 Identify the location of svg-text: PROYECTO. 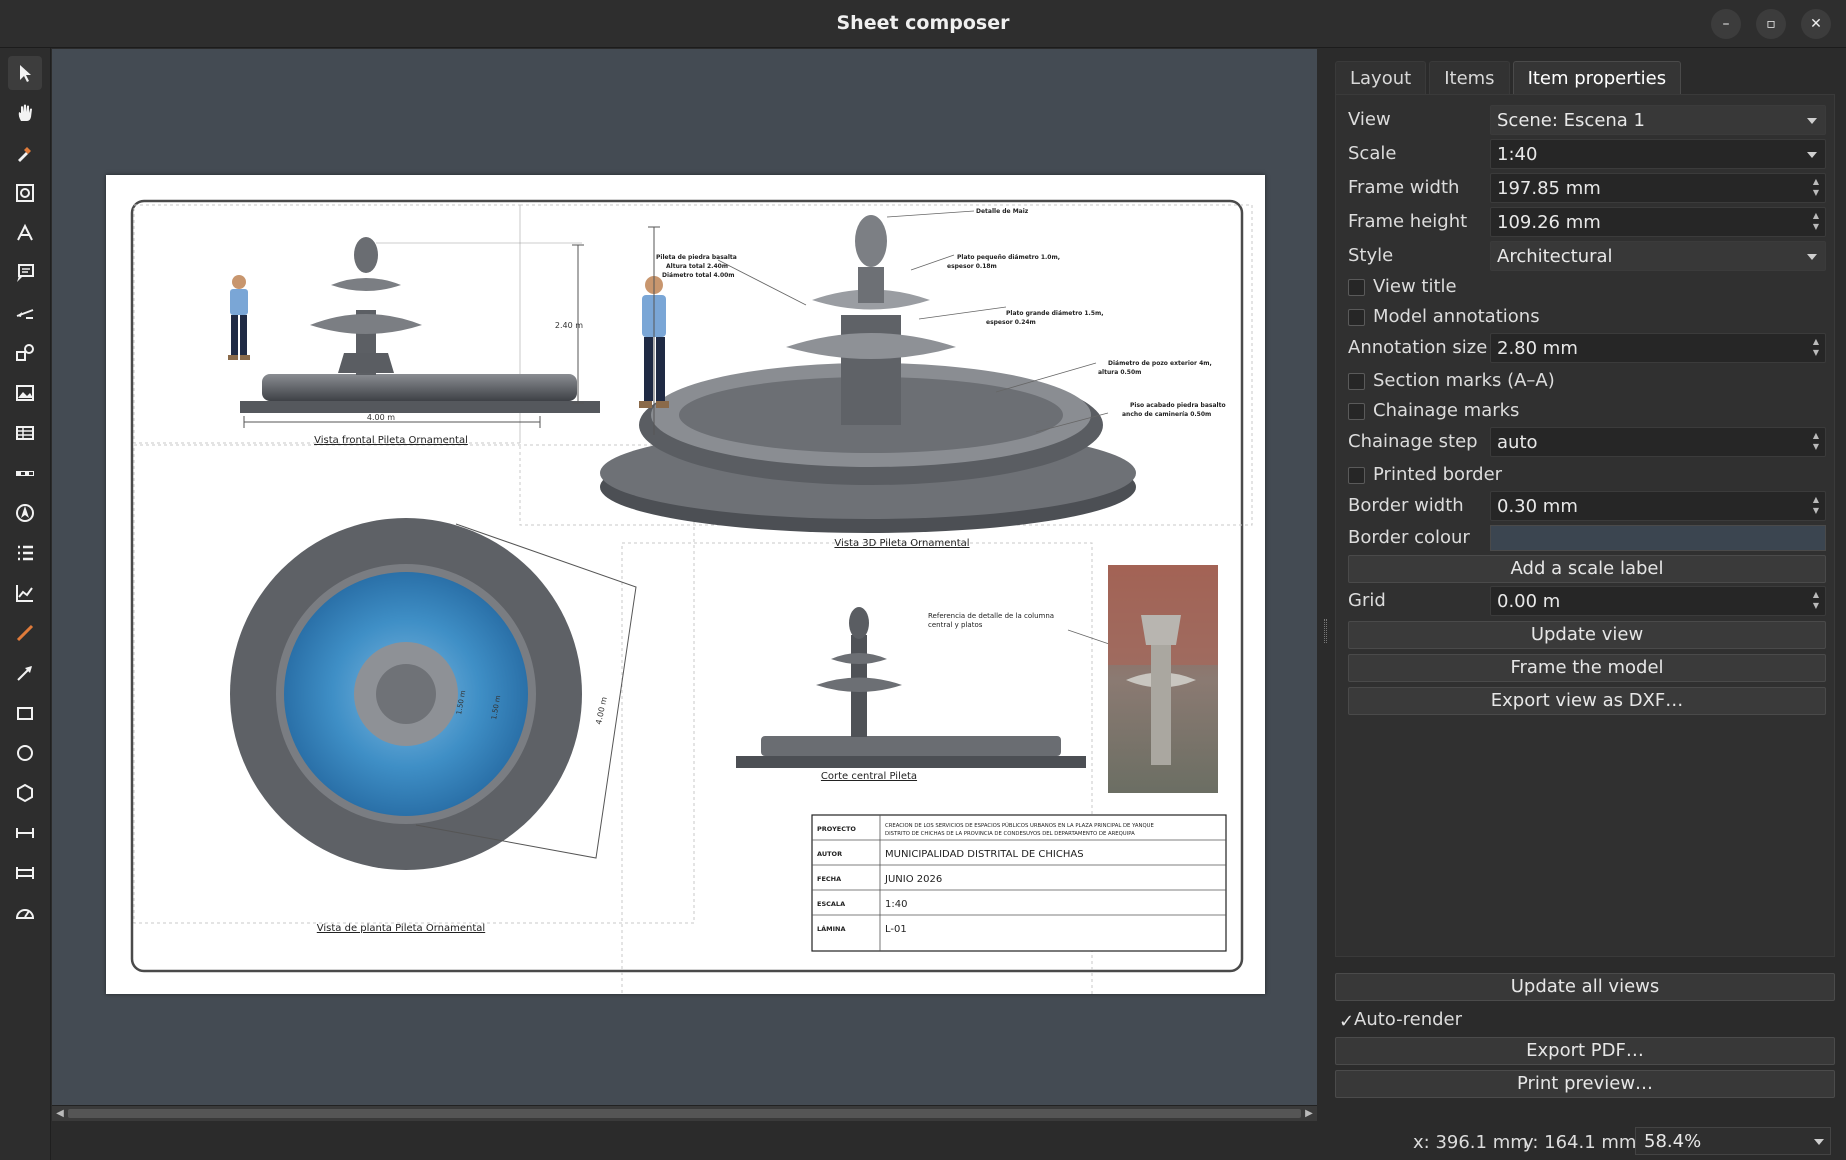
(836, 829).